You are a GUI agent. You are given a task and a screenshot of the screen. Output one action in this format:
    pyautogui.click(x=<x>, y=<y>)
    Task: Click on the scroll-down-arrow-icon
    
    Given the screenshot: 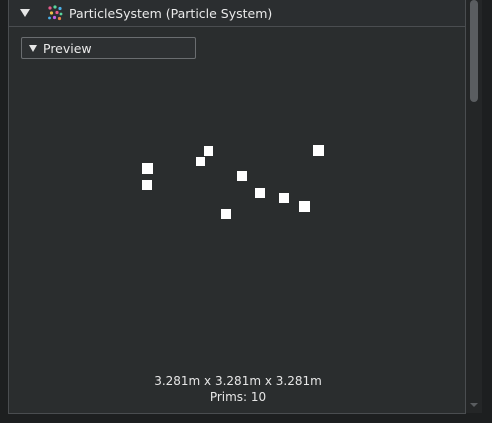 What is the action you would take?
    pyautogui.click(x=474, y=405)
    